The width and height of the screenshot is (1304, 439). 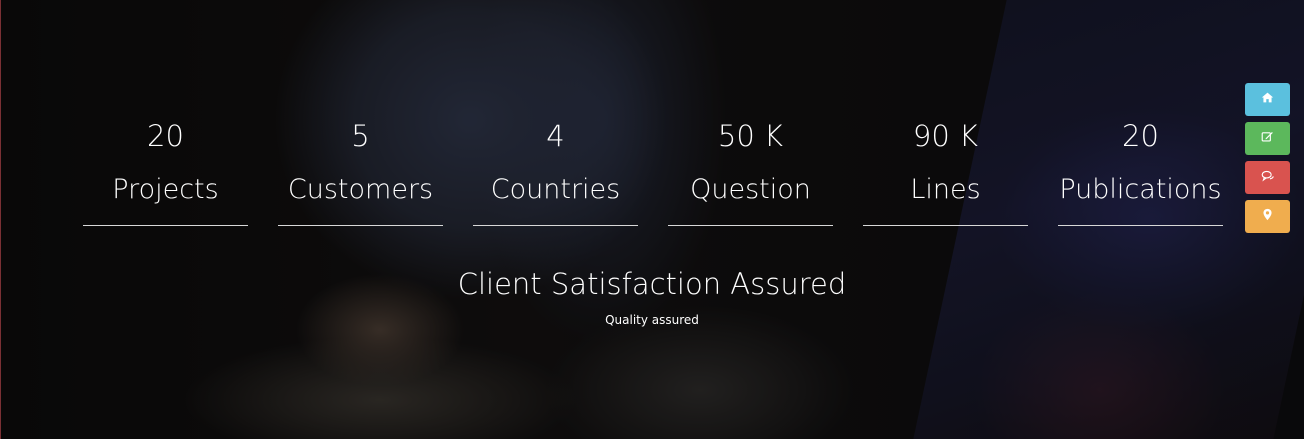 What do you see at coordinates (945, 136) in the screenshot?
I see `stat-number: 90 K` at bounding box center [945, 136].